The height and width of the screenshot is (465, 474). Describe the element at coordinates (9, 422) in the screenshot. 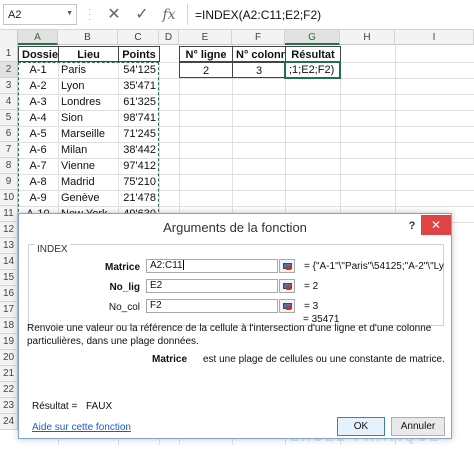

I see `row-header-24: 24` at that location.